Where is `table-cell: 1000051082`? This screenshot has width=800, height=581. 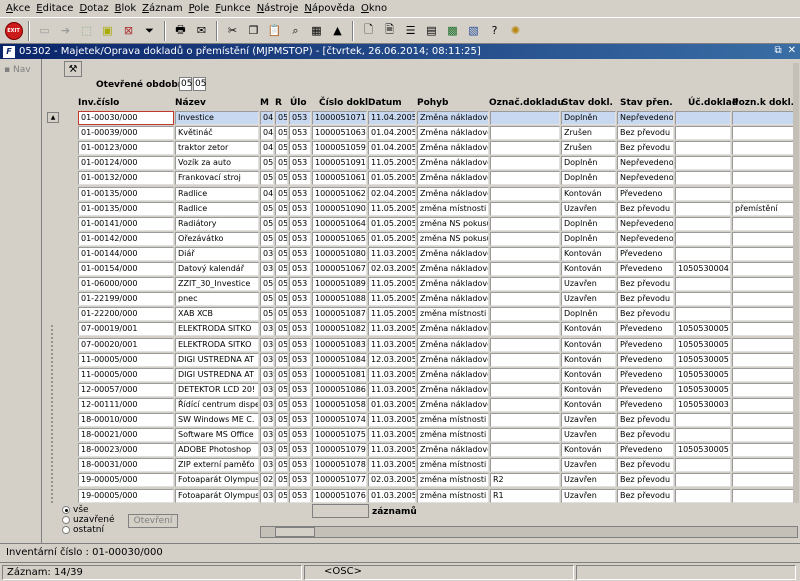
table-cell: 1000051082 is located at coordinates (339, 329).